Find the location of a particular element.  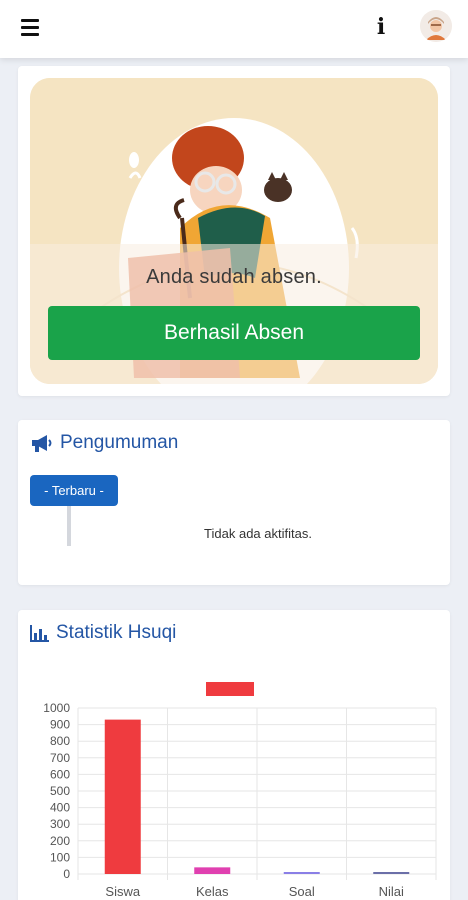

x-tick-label: Nilai is located at coordinates (391, 891).